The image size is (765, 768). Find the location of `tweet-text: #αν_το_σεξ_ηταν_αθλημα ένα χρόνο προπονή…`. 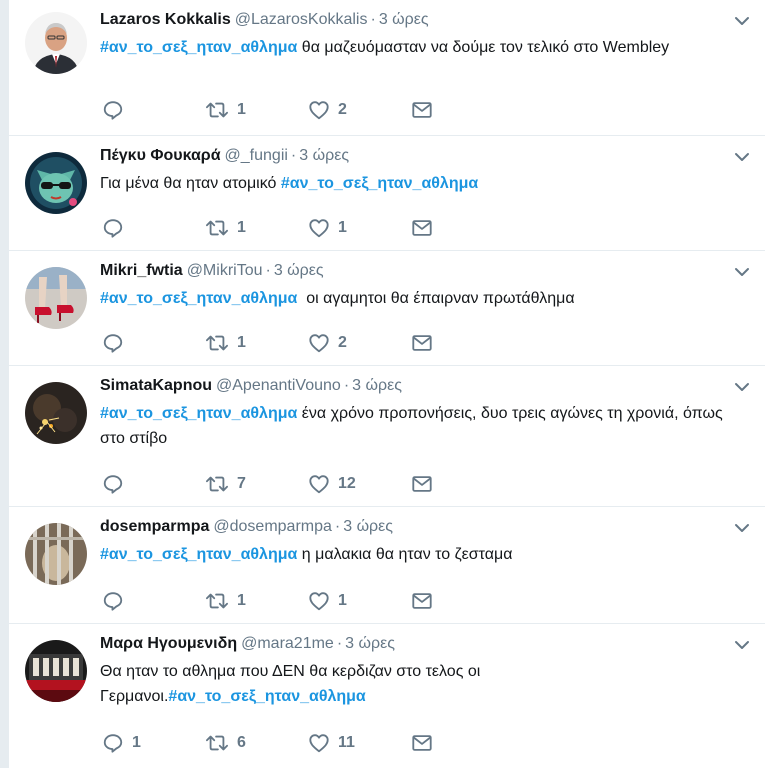

tweet-text: #αν_το_σεξ_ηταν_αθλημα ένα χρόνο προπονή… is located at coordinates (420, 426).